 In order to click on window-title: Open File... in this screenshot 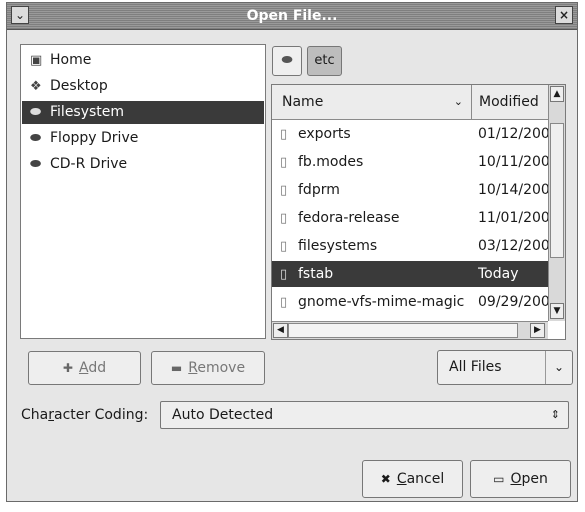, I will do `click(292, 16)`.